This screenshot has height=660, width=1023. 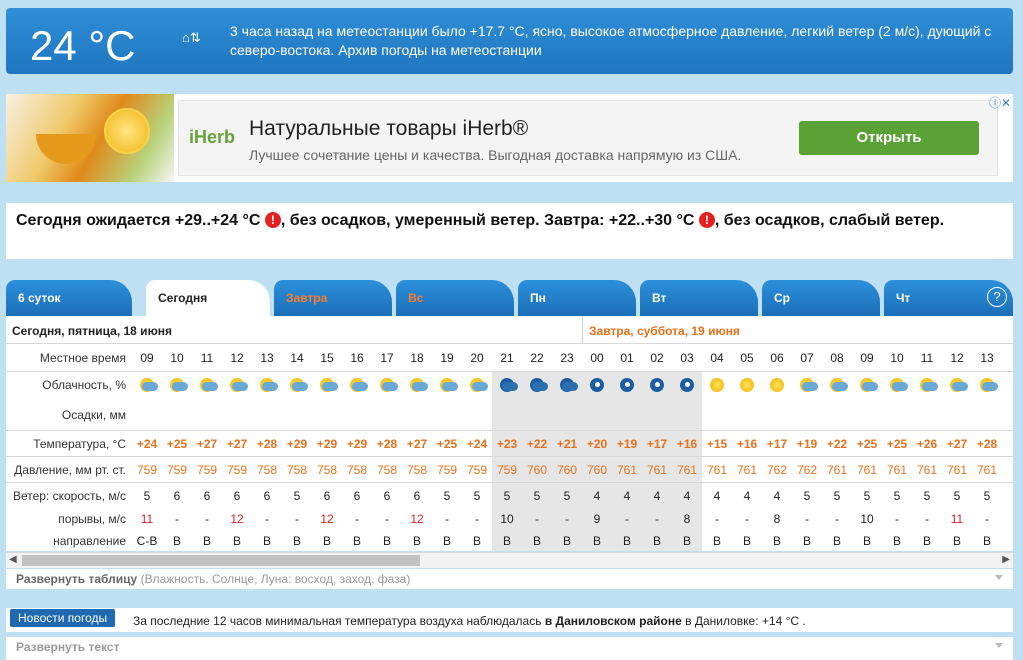 What do you see at coordinates (93, 415) in the screenshot?
I see `label-precip: Осадки, мм` at bounding box center [93, 415].